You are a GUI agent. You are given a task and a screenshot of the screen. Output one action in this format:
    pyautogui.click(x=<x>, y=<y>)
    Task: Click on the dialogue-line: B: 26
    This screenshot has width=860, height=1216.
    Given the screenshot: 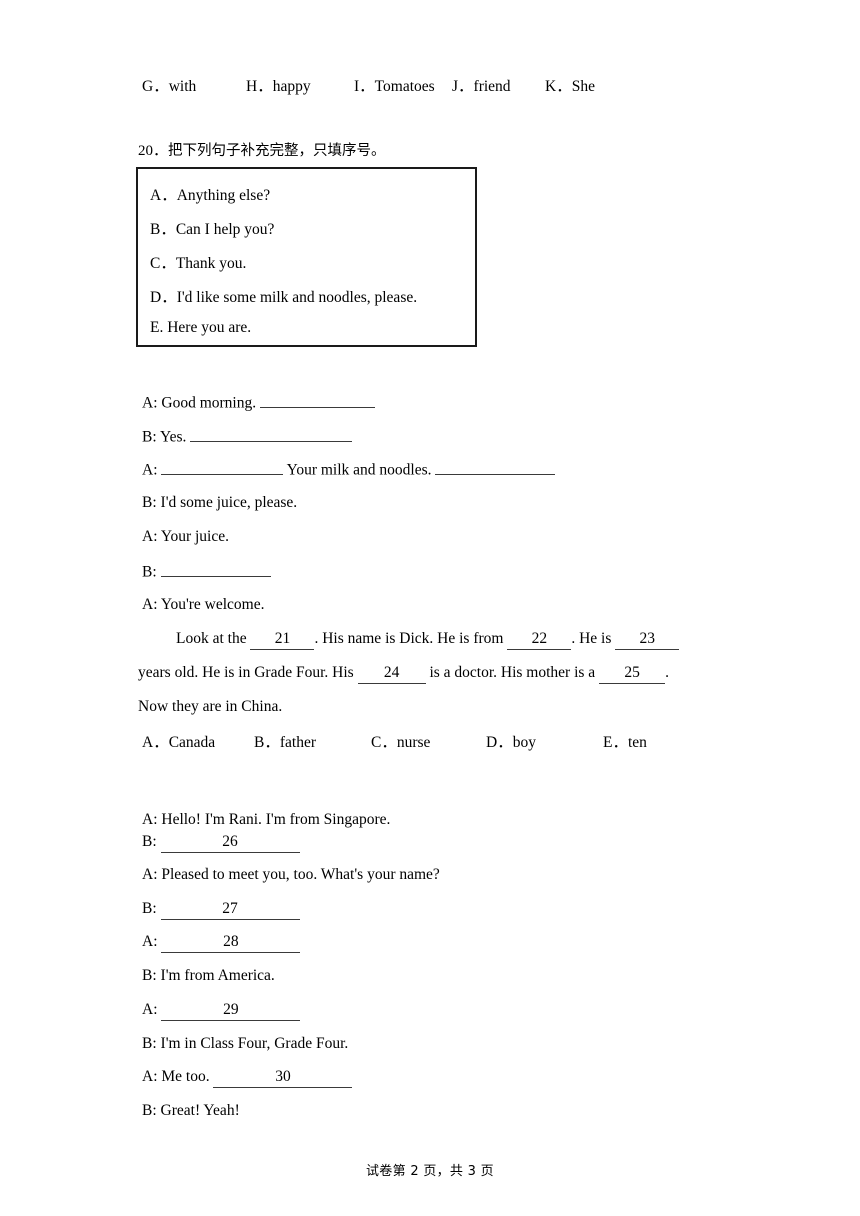 What is the action you would take?
    pyautogui.click(x=221, y=842)
    